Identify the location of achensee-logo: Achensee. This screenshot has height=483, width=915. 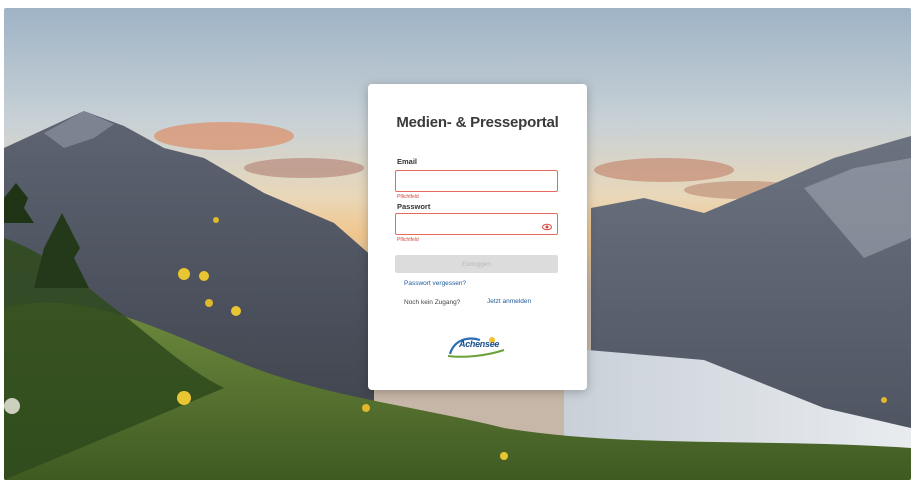
(477, 347).